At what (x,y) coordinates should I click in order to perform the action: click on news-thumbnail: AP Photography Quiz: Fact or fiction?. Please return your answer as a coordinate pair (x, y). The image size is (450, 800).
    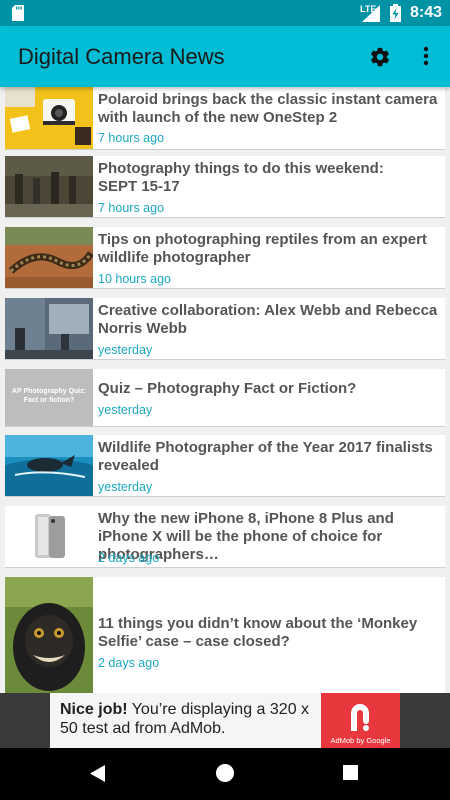
    Looking at the image, I should click on (49, 397).